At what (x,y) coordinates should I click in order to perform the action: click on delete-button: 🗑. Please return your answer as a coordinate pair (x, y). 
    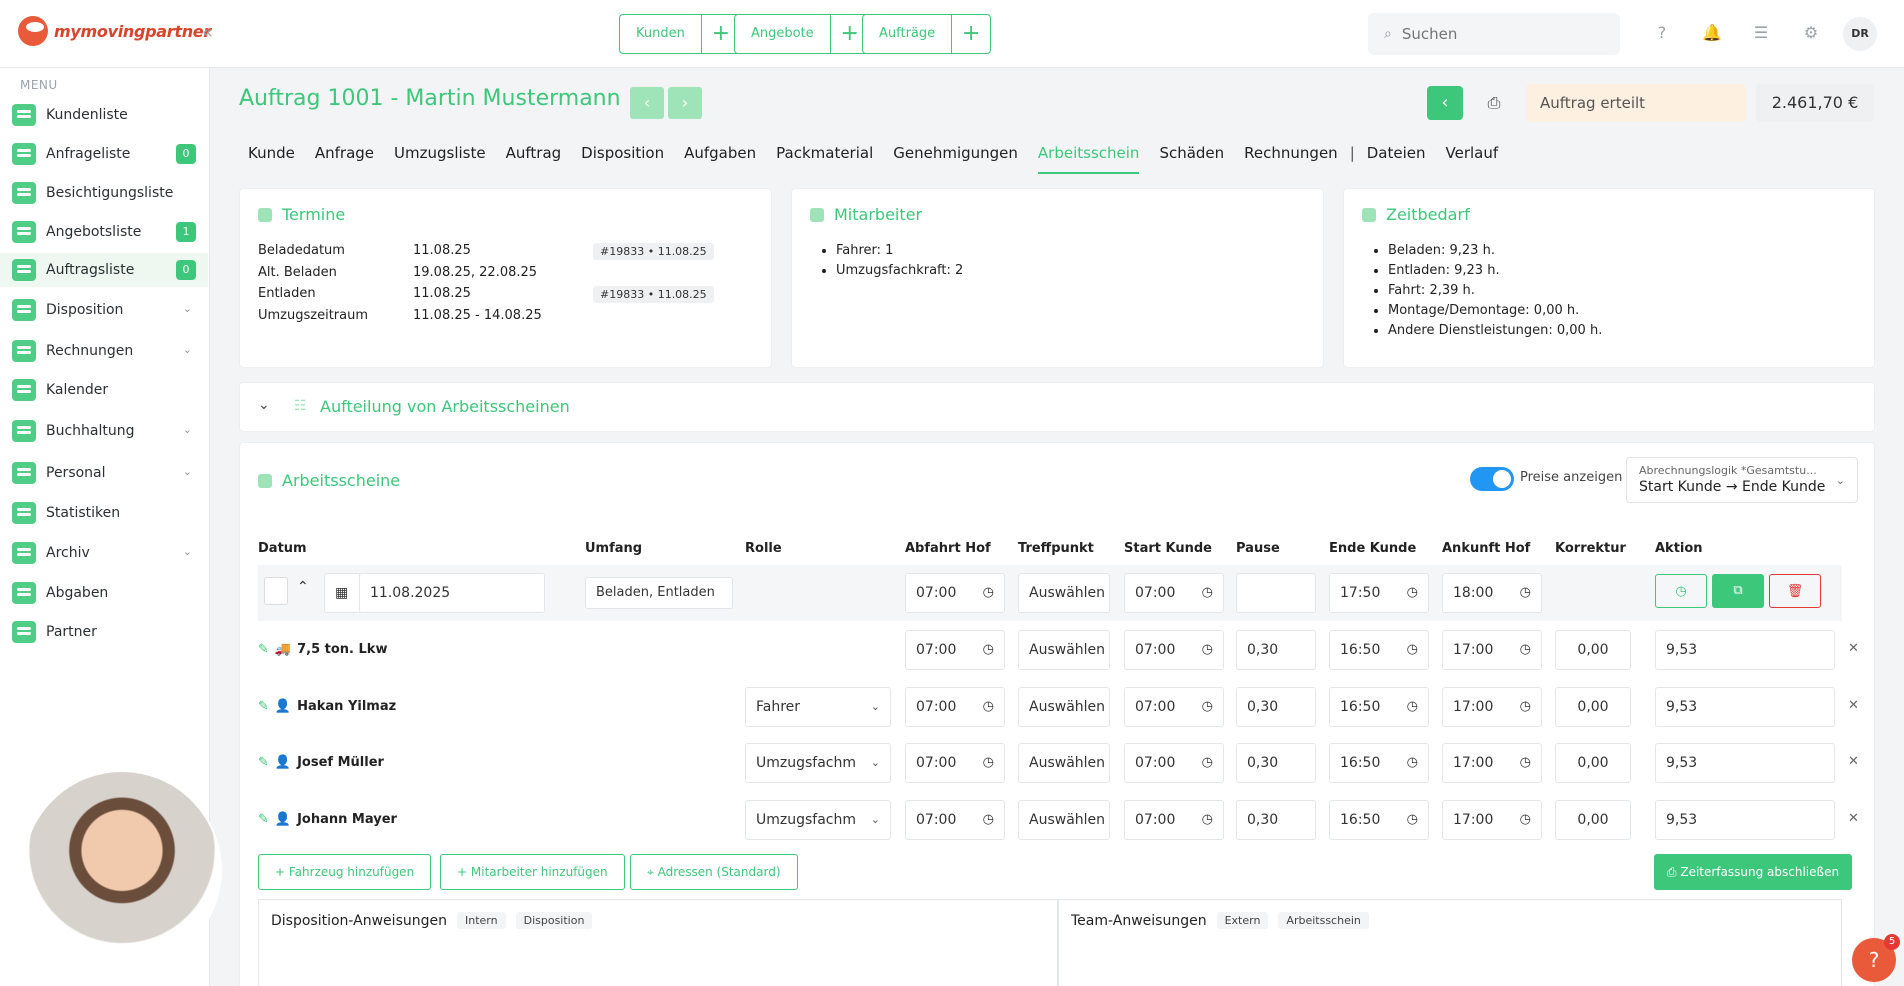
    Looking at the image, I should click on (1795, 591).